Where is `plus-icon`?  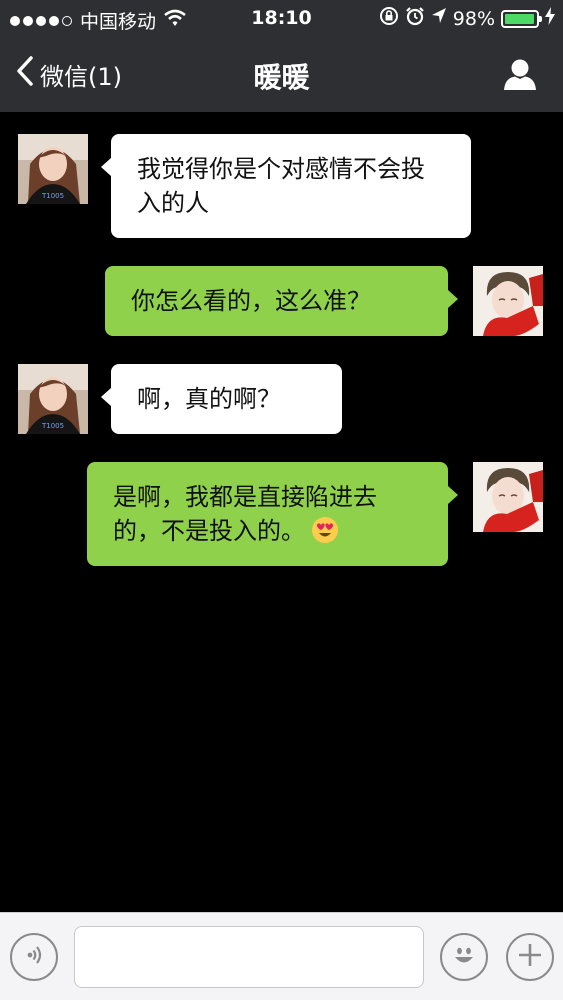
plus-icon is located at coordinates (530, 957).